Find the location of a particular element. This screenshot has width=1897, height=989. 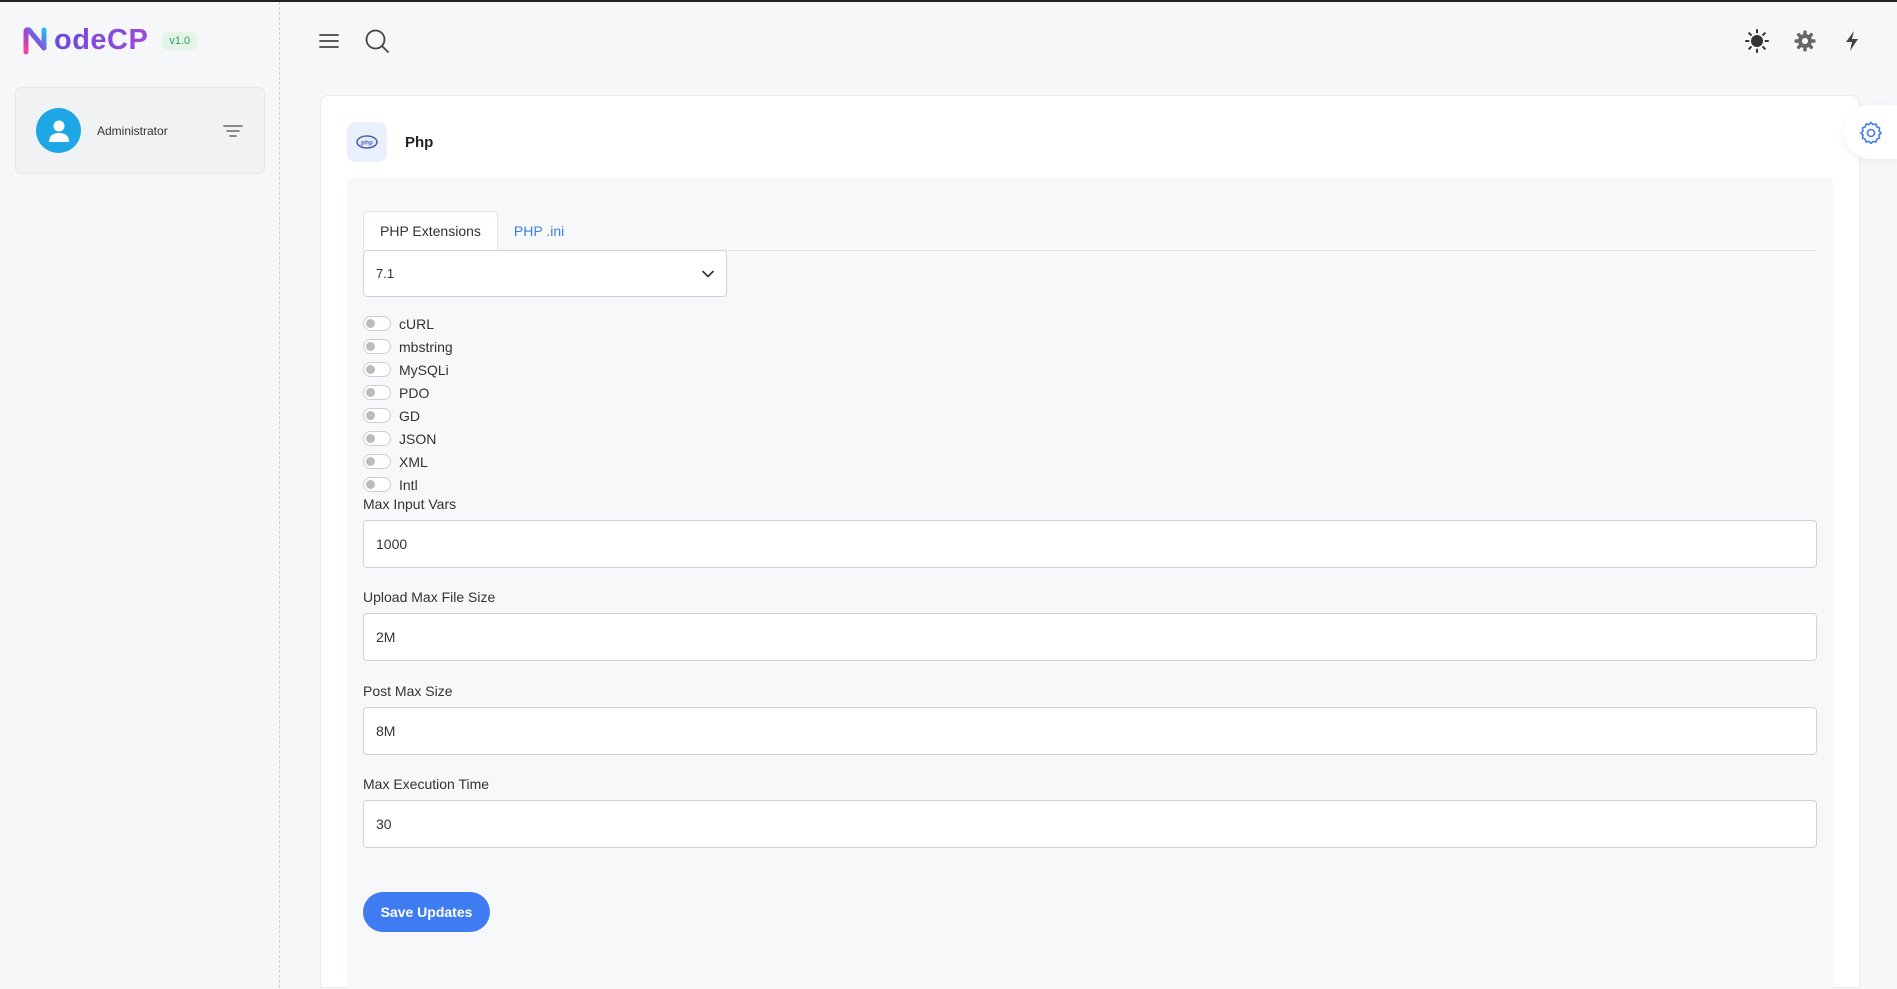

search-button is located at coordinates (377, 41).